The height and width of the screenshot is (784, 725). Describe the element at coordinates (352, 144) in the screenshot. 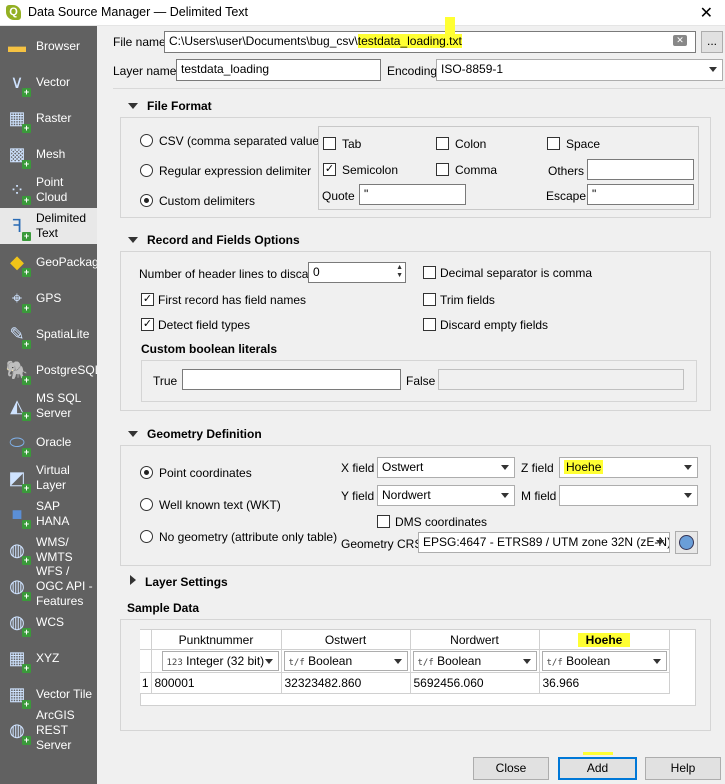

I see `tab-label: Tab` at that location.